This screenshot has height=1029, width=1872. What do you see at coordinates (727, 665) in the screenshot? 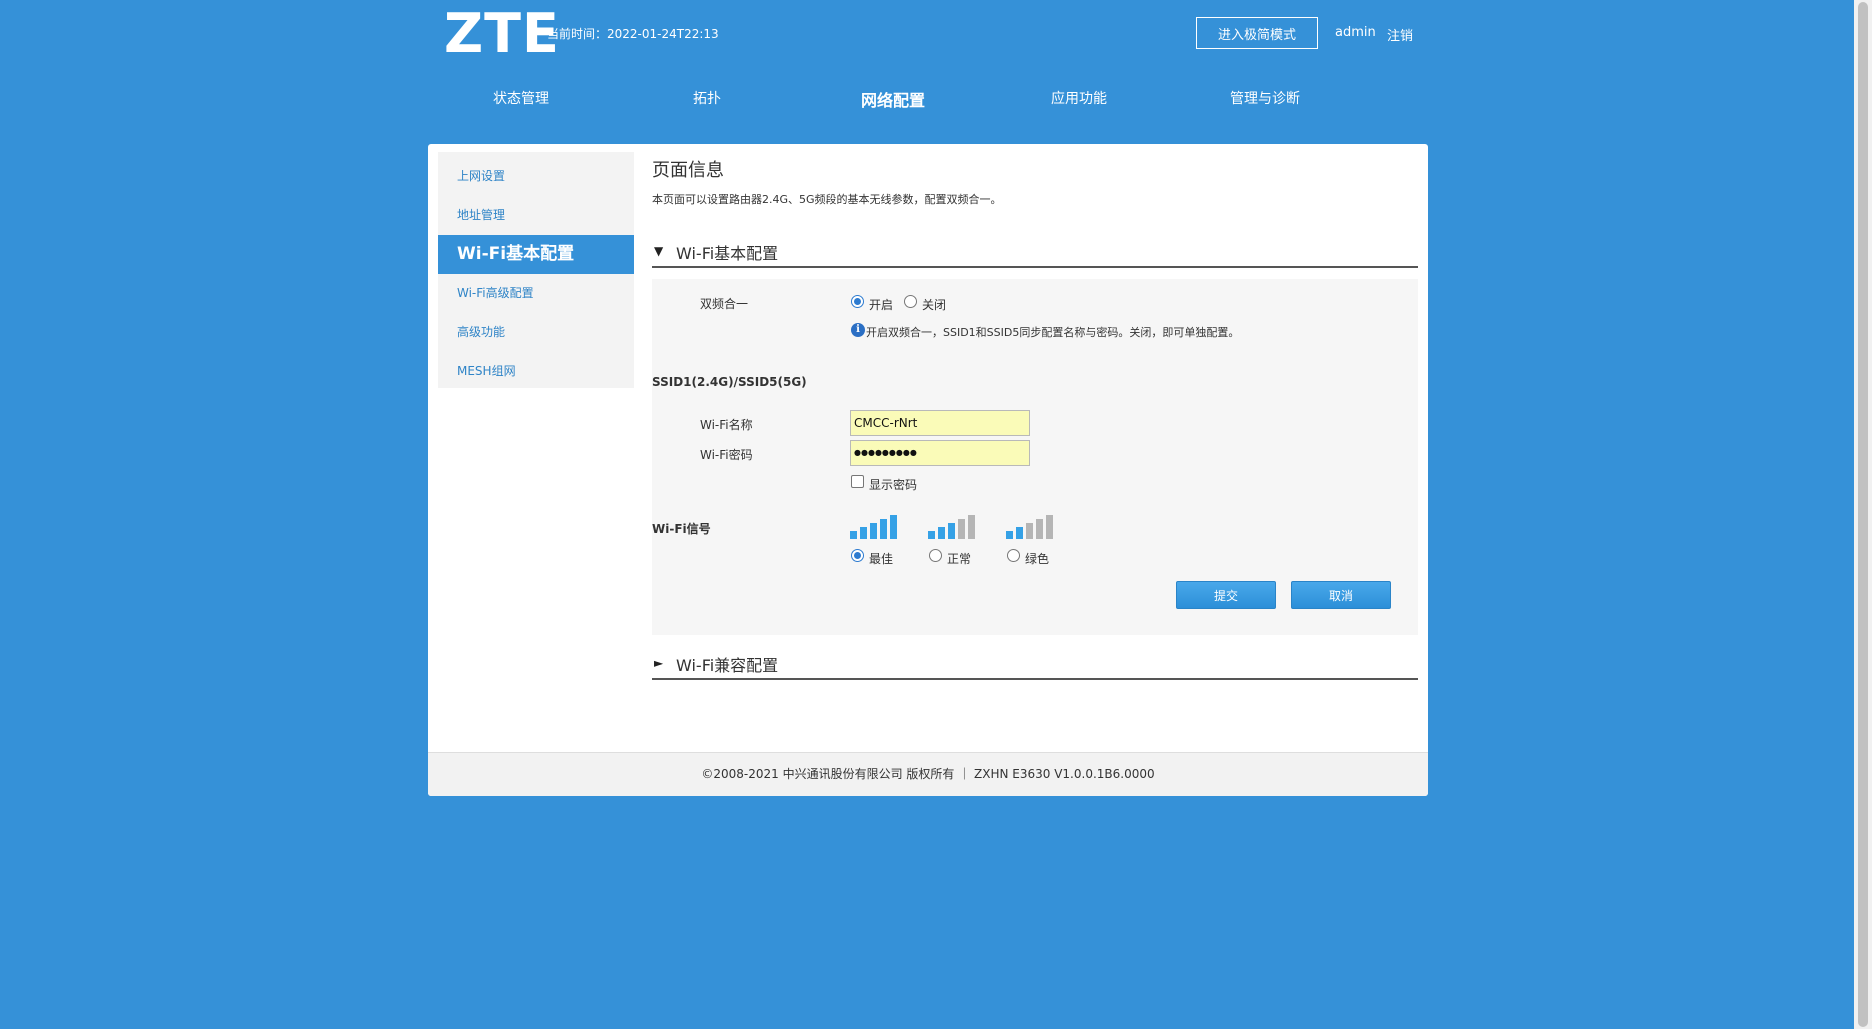
I see `section-title: Wi-Fi兼容配置` at bounding box center [727, 665].